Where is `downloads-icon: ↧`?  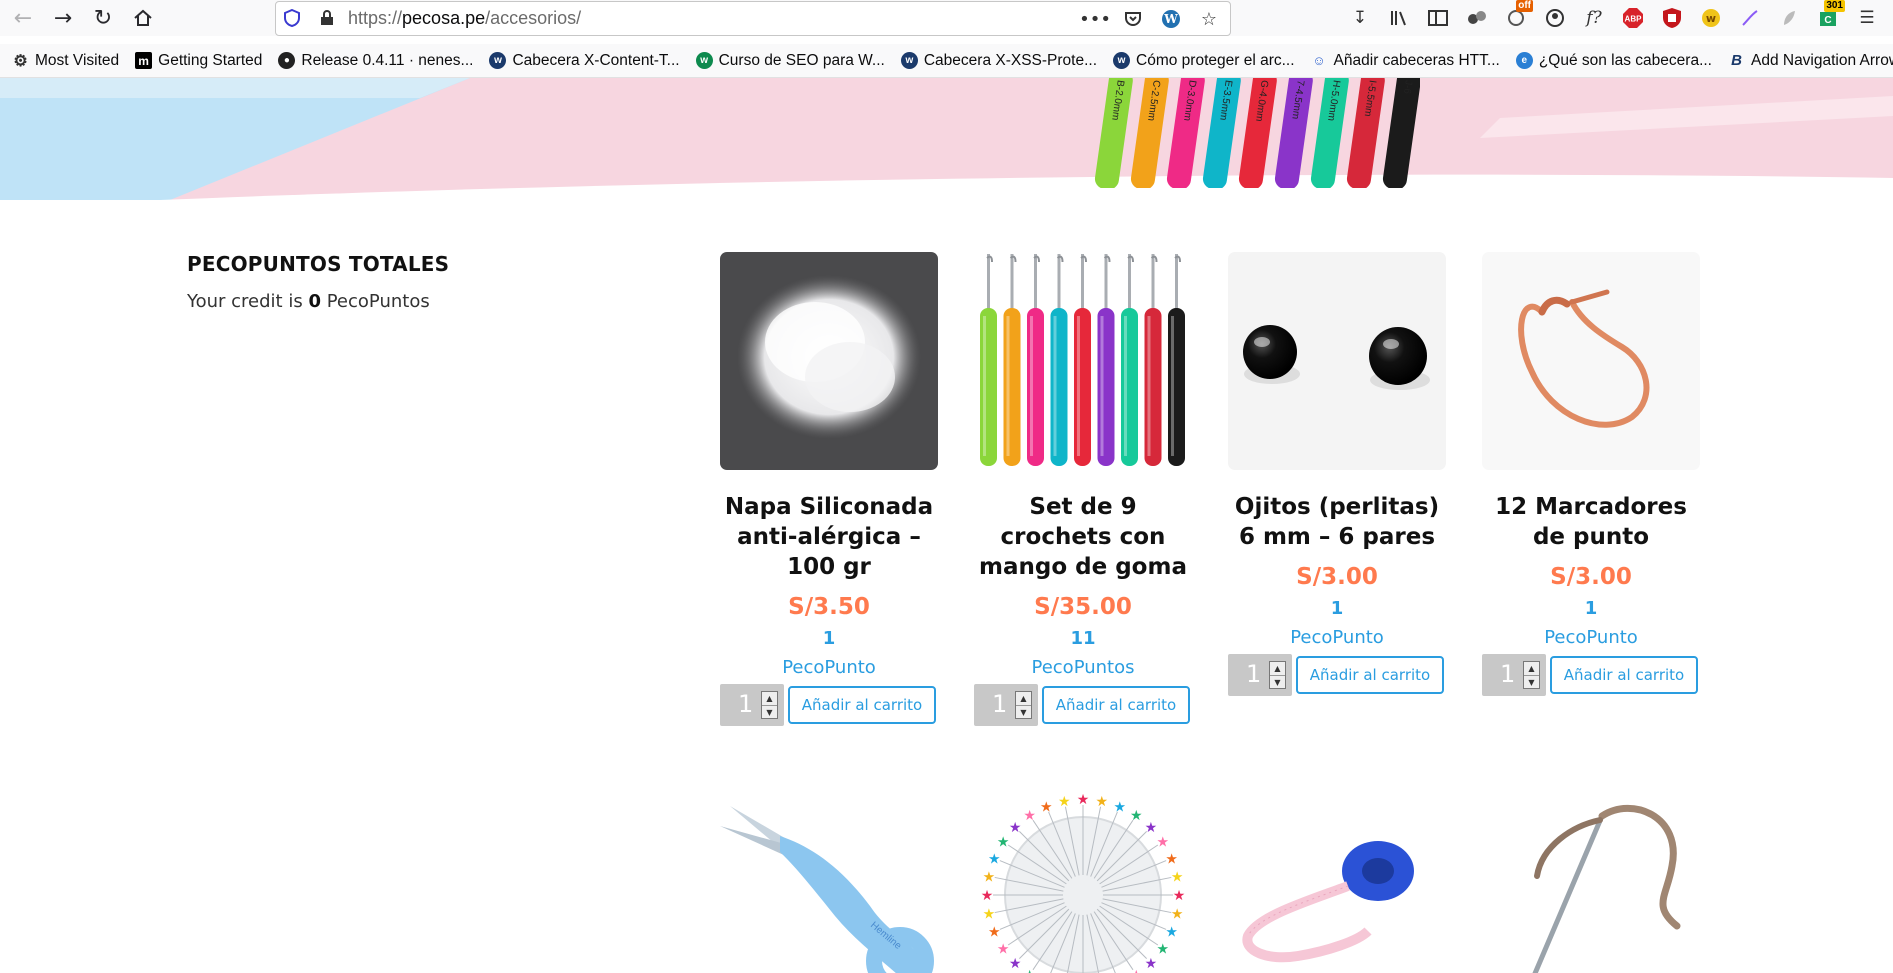 downloads-icon: ↧ is located at coordinates (1360, 18).